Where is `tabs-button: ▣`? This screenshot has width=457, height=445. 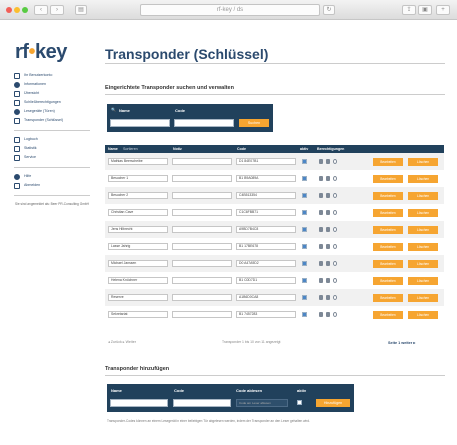
tabs-button: ▣ is located at coordinates (425, 10).